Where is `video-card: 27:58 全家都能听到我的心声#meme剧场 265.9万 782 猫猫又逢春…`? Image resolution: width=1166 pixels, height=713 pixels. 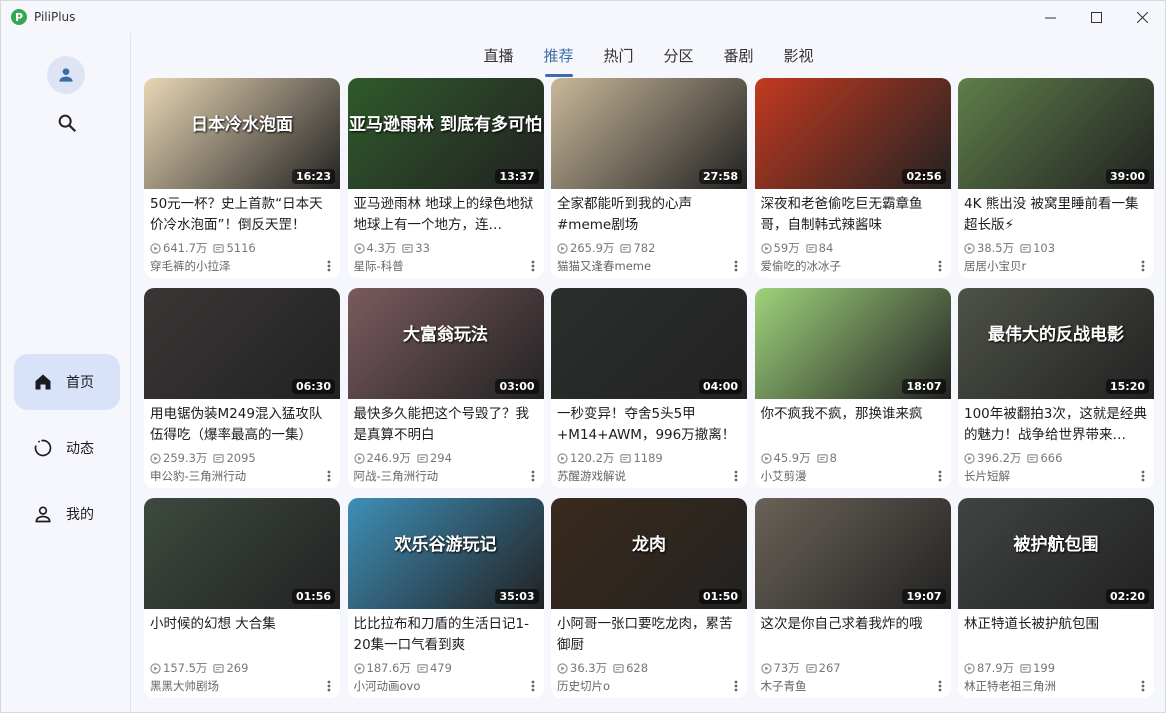
video-card: 27:58 全家都能听到我的心声#meme剧场 265.9万 782 猫猫又逢春… is located at coordinates (649, 178).